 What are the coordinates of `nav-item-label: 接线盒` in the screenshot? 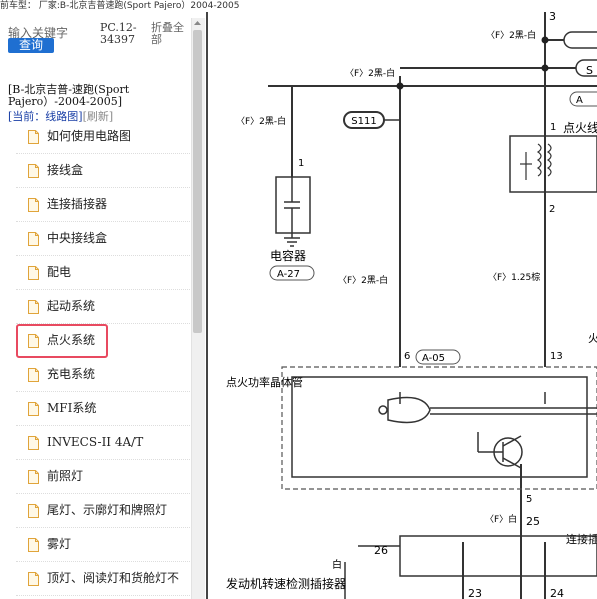 It's located at (65, 170).